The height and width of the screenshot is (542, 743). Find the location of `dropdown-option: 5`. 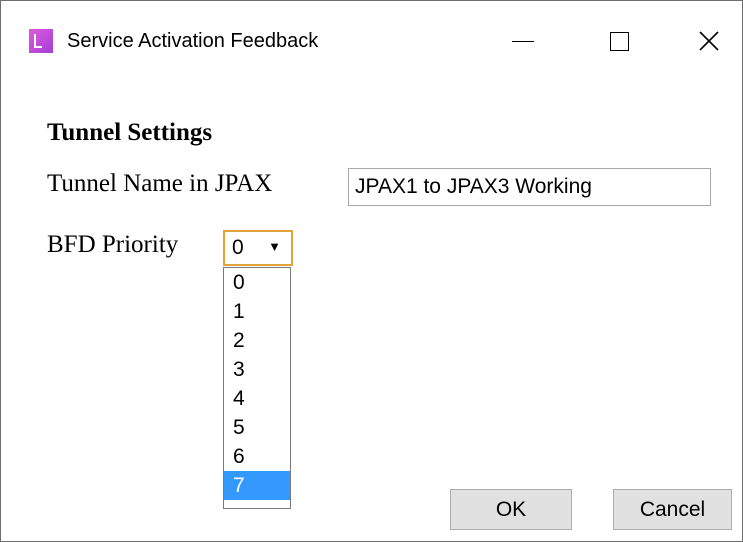

dropdown-option: 5 is located at coordinates (257, 427).